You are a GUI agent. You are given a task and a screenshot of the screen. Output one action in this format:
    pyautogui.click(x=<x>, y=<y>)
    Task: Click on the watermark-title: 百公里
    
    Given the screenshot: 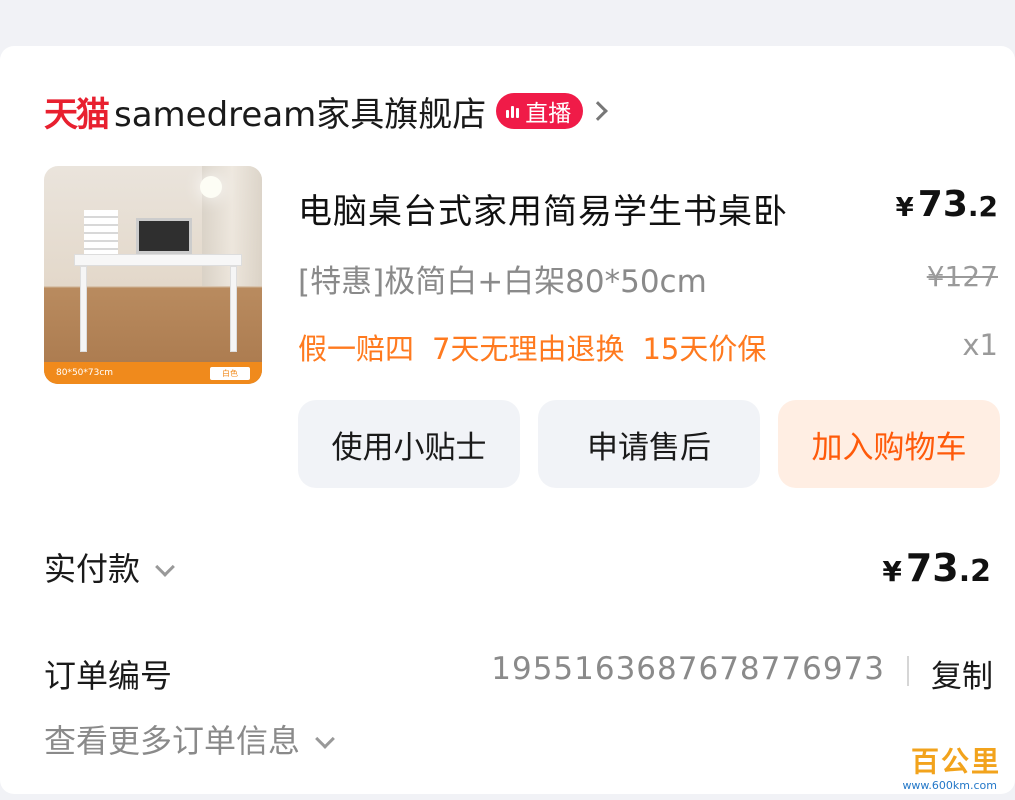 What is the action you would take?
    pyautogui.click(x=955, y=761)
    